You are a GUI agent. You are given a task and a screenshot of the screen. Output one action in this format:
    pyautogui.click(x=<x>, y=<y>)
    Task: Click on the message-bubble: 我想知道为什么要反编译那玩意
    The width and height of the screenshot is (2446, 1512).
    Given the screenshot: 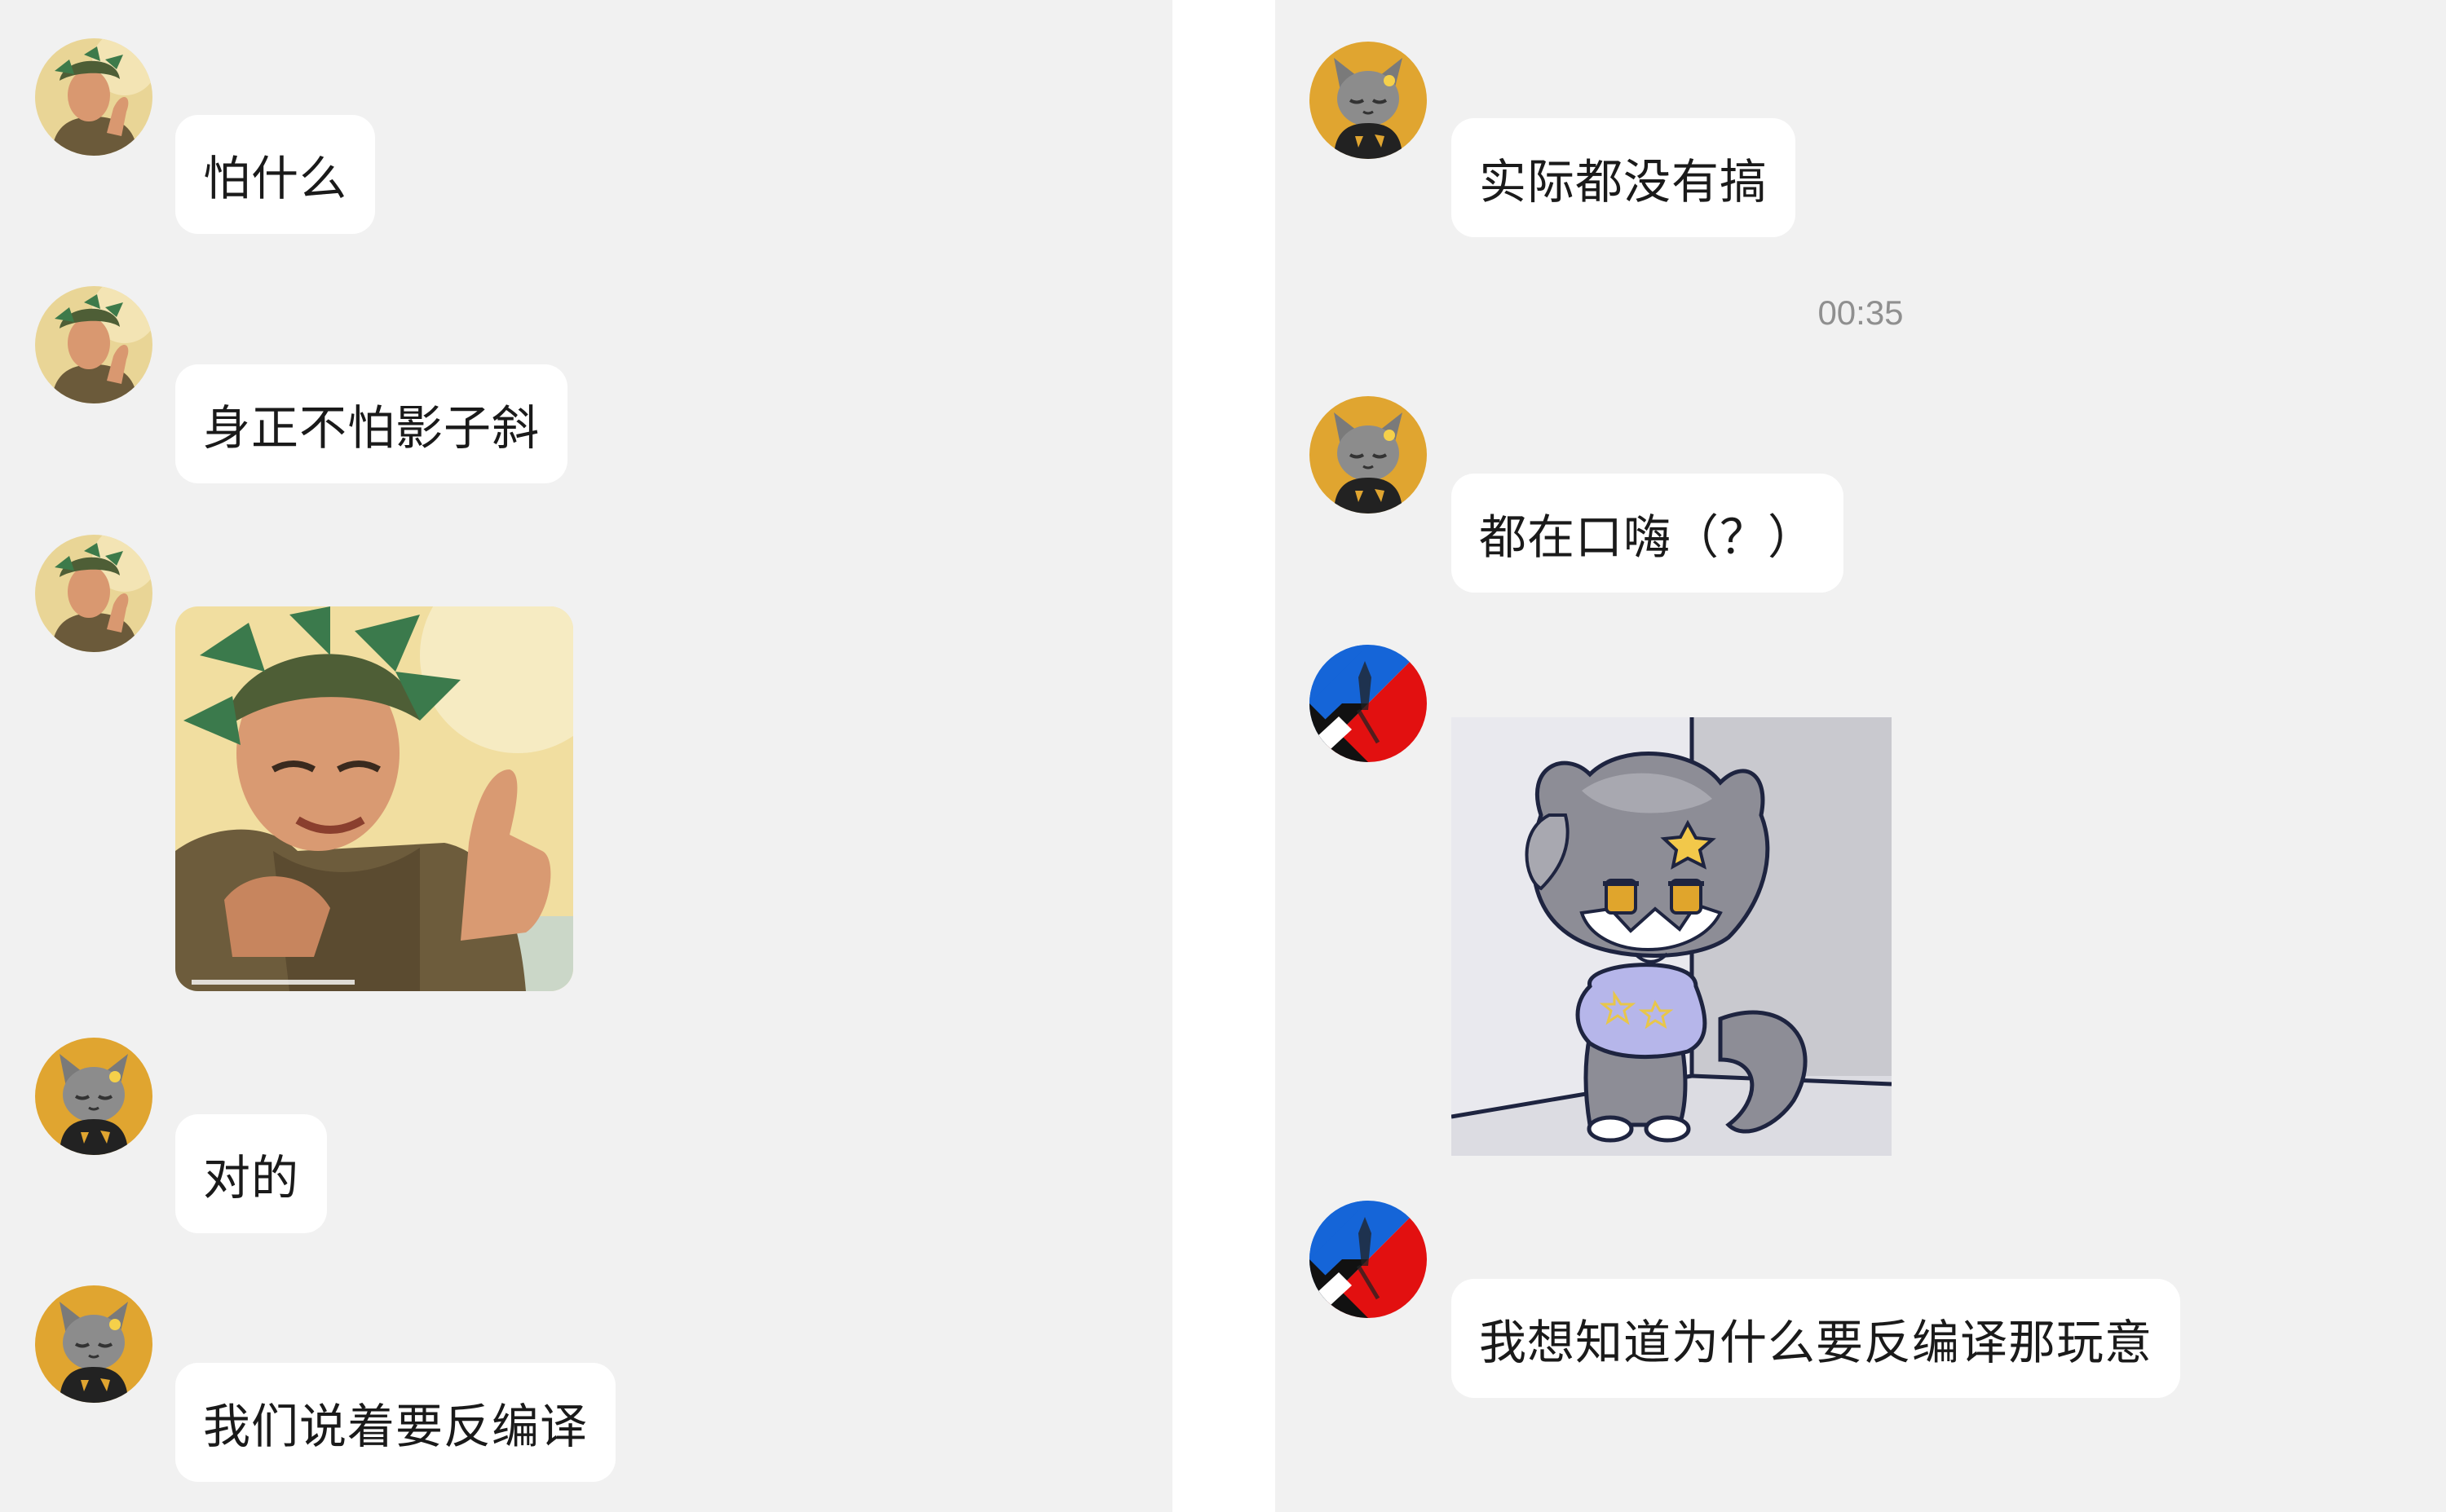 What is the action you would take?
    pyautogui.click(x=1816, y=1338)
    